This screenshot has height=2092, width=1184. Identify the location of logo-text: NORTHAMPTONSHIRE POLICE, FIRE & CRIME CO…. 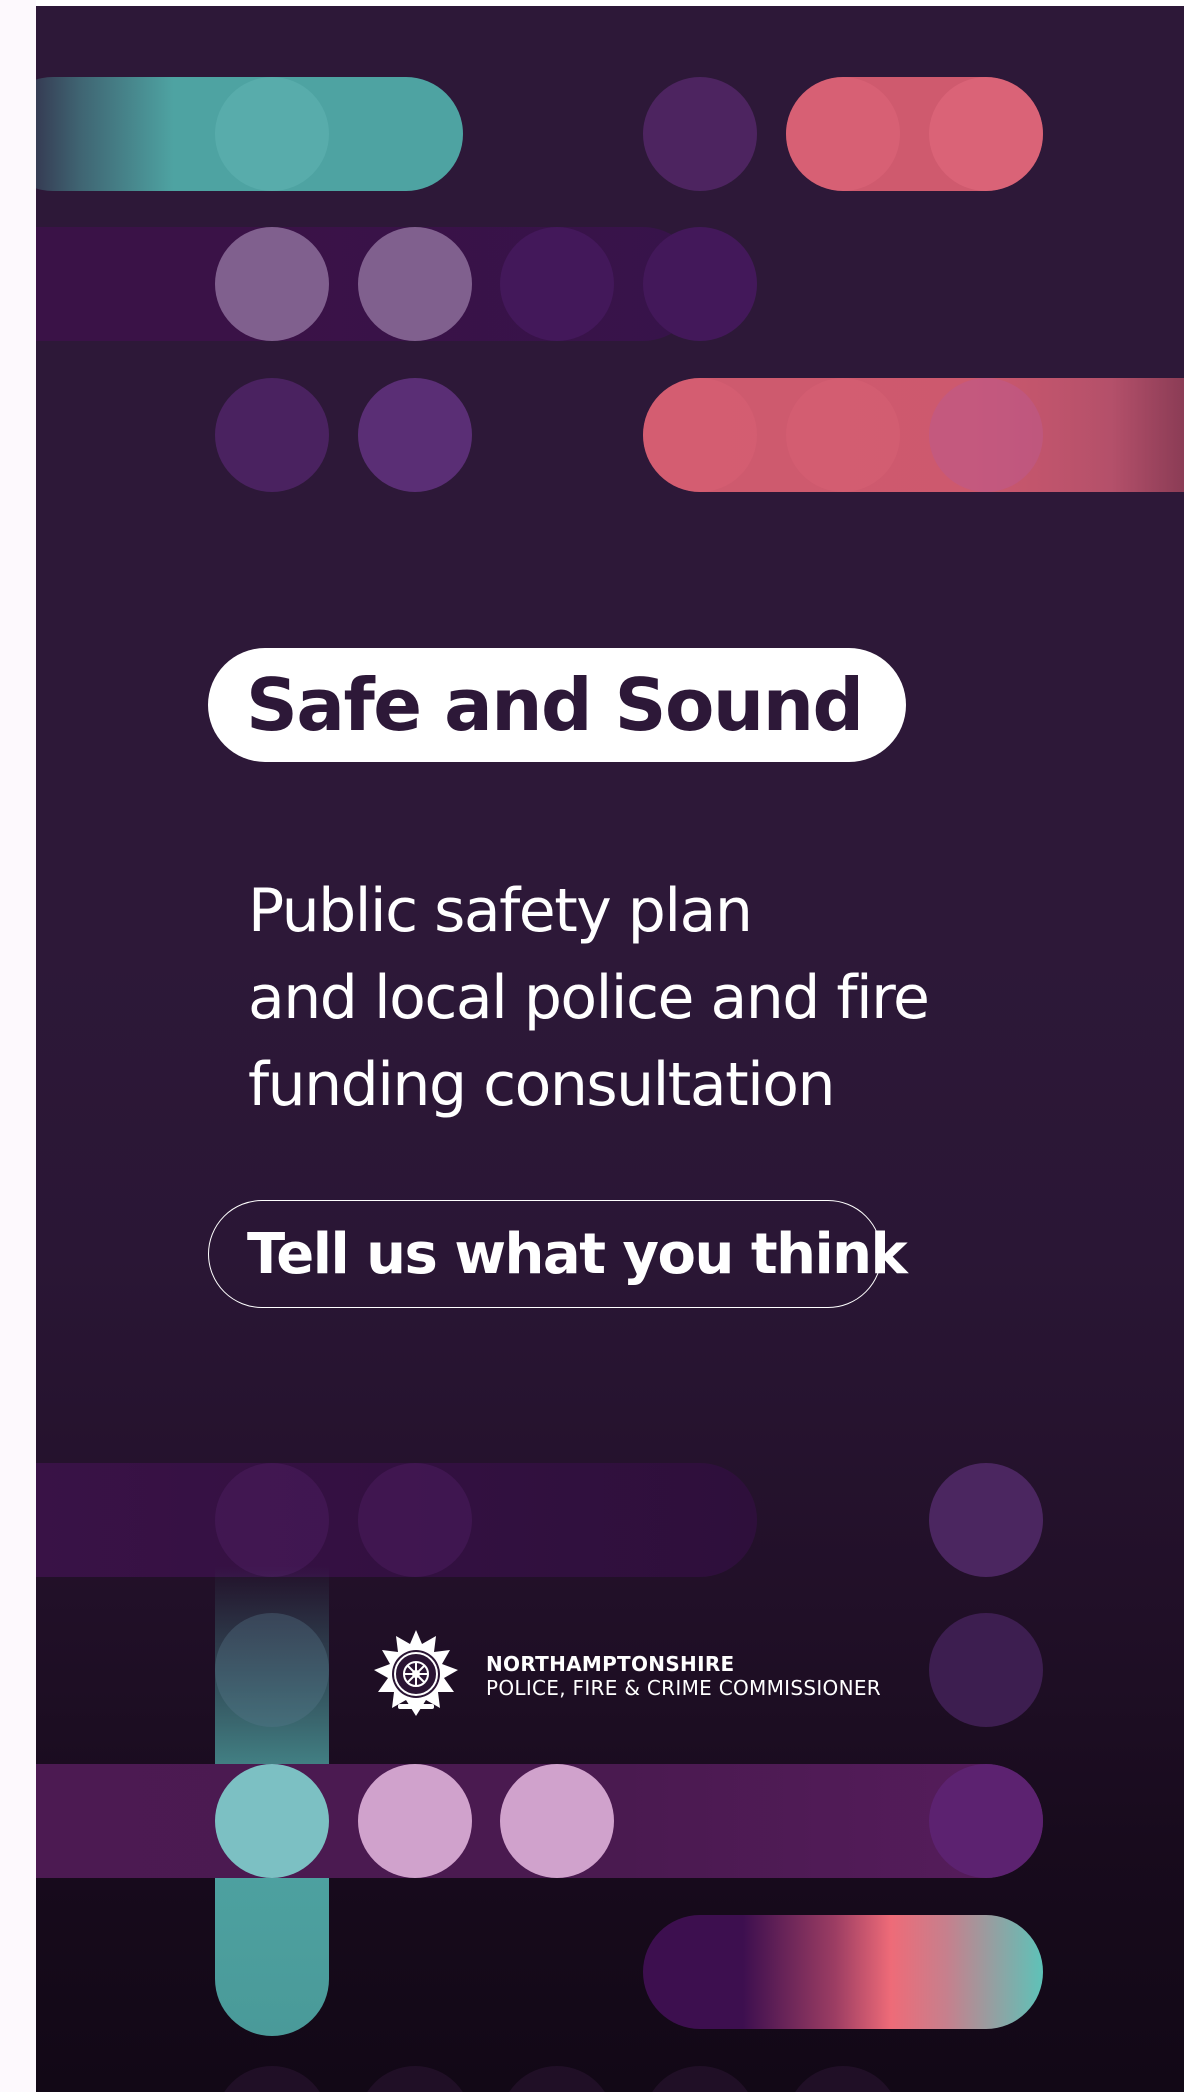
(683, 1676).